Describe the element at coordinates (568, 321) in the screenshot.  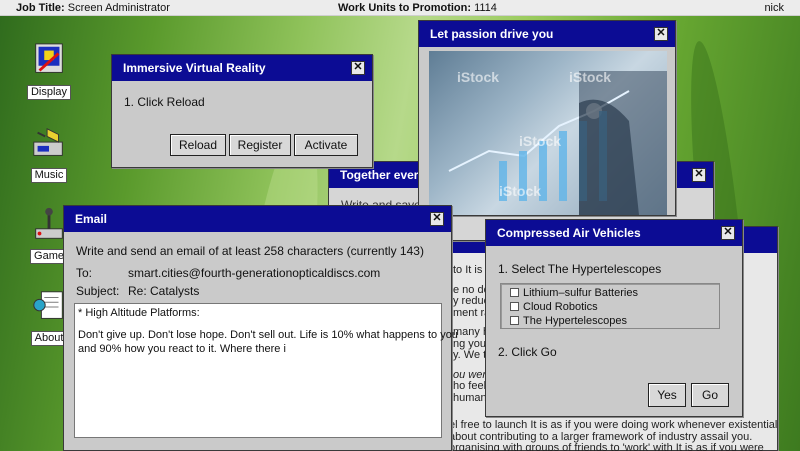
I see `option-hypertelescopes: The Hypertelescopes` at that location.